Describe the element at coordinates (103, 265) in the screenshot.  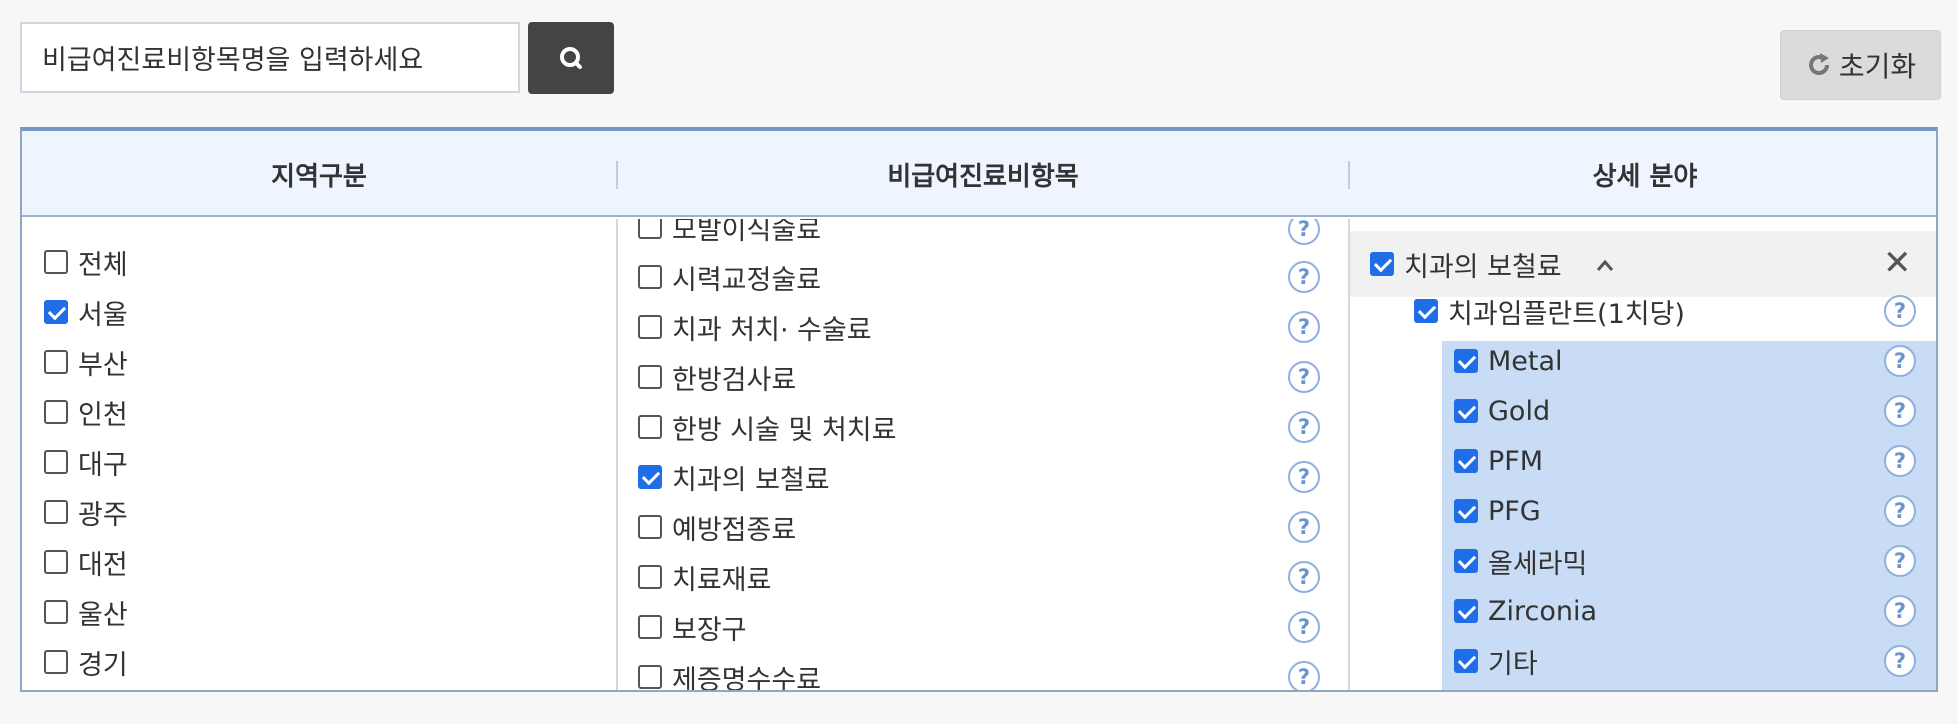
I see `region-label: 전체` at that location.